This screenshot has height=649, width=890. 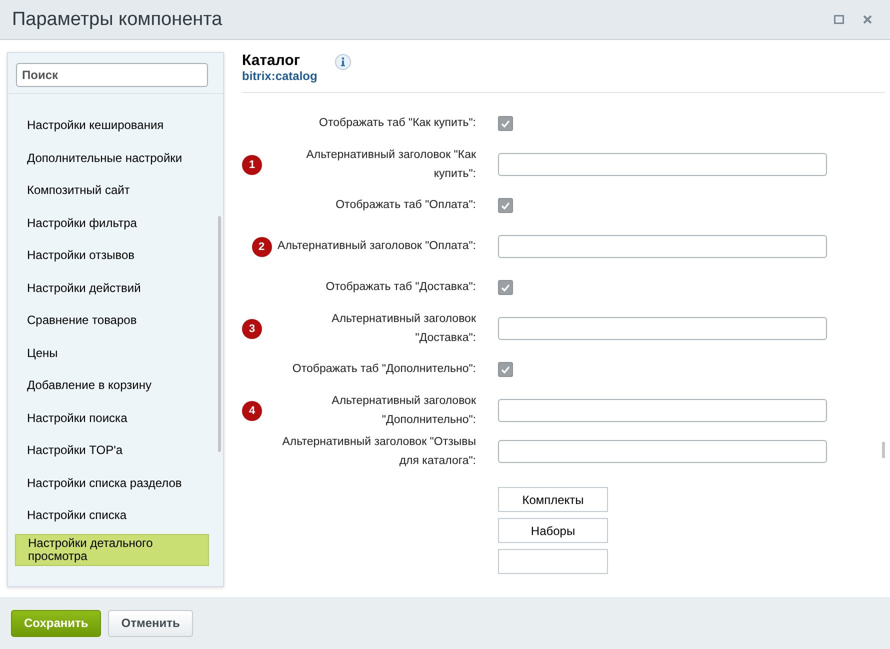 I want to click on sidebar-item: Настройки TOP'а, so click(x=112, y=450).